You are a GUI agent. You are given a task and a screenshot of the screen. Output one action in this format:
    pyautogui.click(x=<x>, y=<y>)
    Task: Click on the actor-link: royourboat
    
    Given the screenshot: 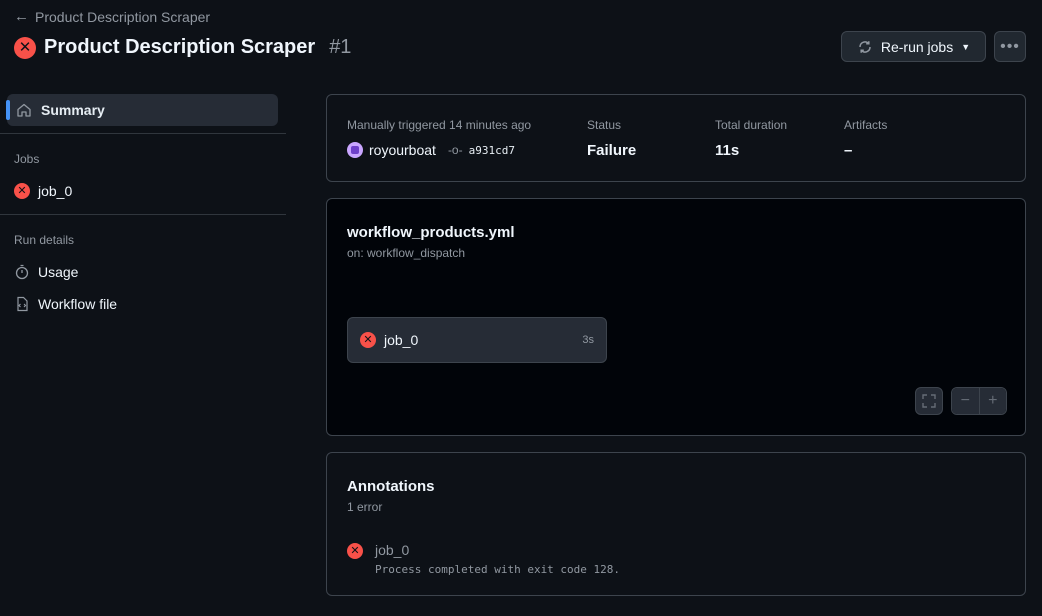 What is the action you would take?
    pyautogui.click(x=402, y=150)
    